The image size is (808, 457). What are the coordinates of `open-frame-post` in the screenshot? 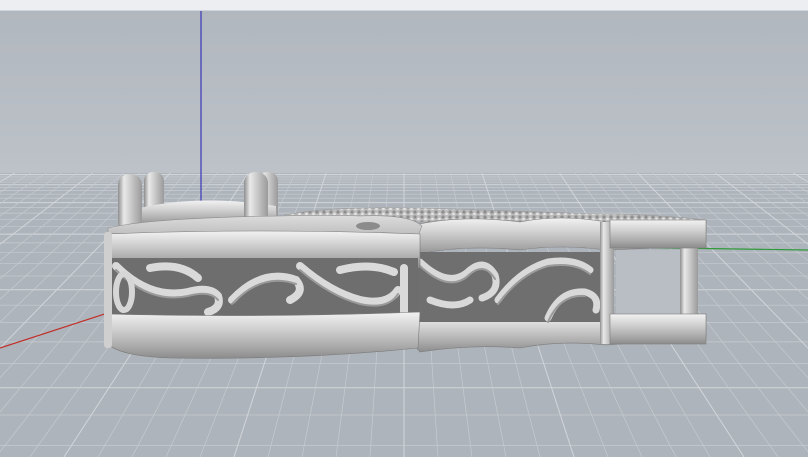 It's located at (689, 282).